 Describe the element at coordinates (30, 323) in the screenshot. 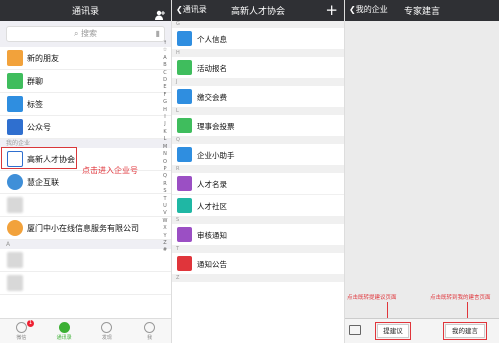

I see `unread-badge: 1` at that location.